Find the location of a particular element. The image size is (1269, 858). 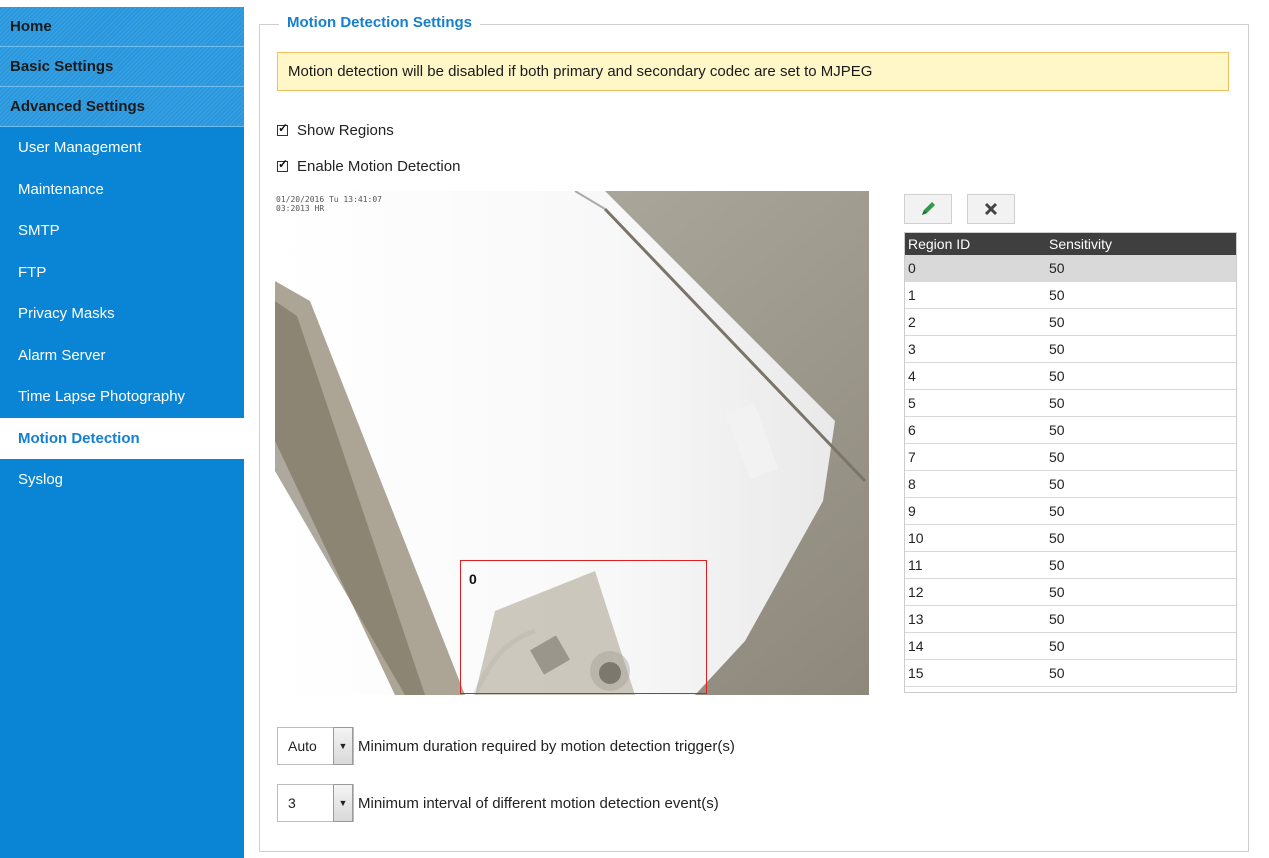

sidebar-item-motion-detection: Motion Detection is located at coordinates (122, 438).